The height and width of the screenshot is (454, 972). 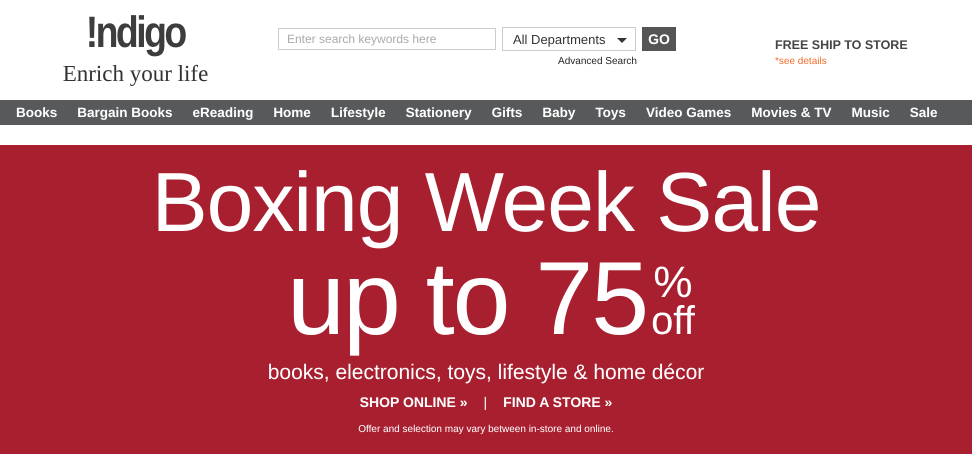 I want to click on fine-print: Offer and selection may vary between in-store and online., so click(x=486, y=429).